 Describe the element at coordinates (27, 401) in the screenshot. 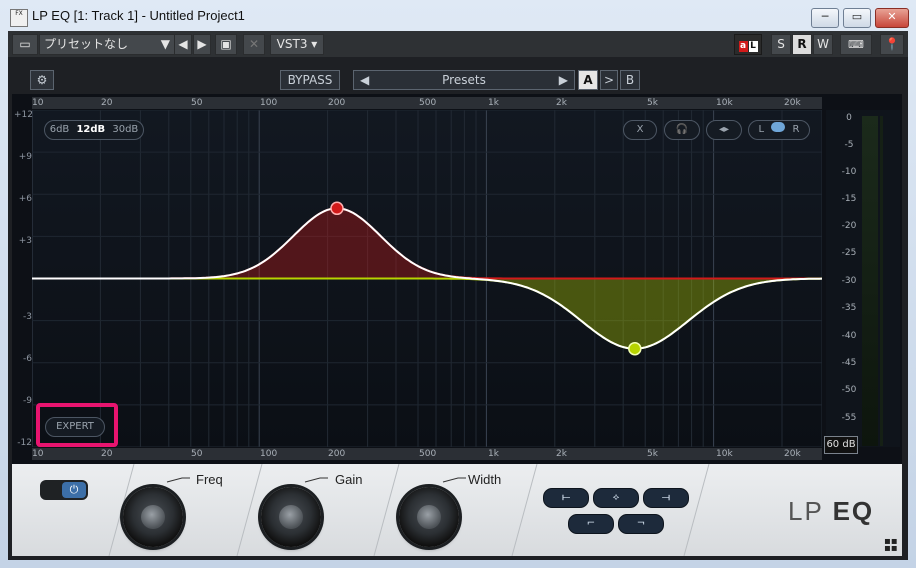

I see `db-label: -9` at that location.